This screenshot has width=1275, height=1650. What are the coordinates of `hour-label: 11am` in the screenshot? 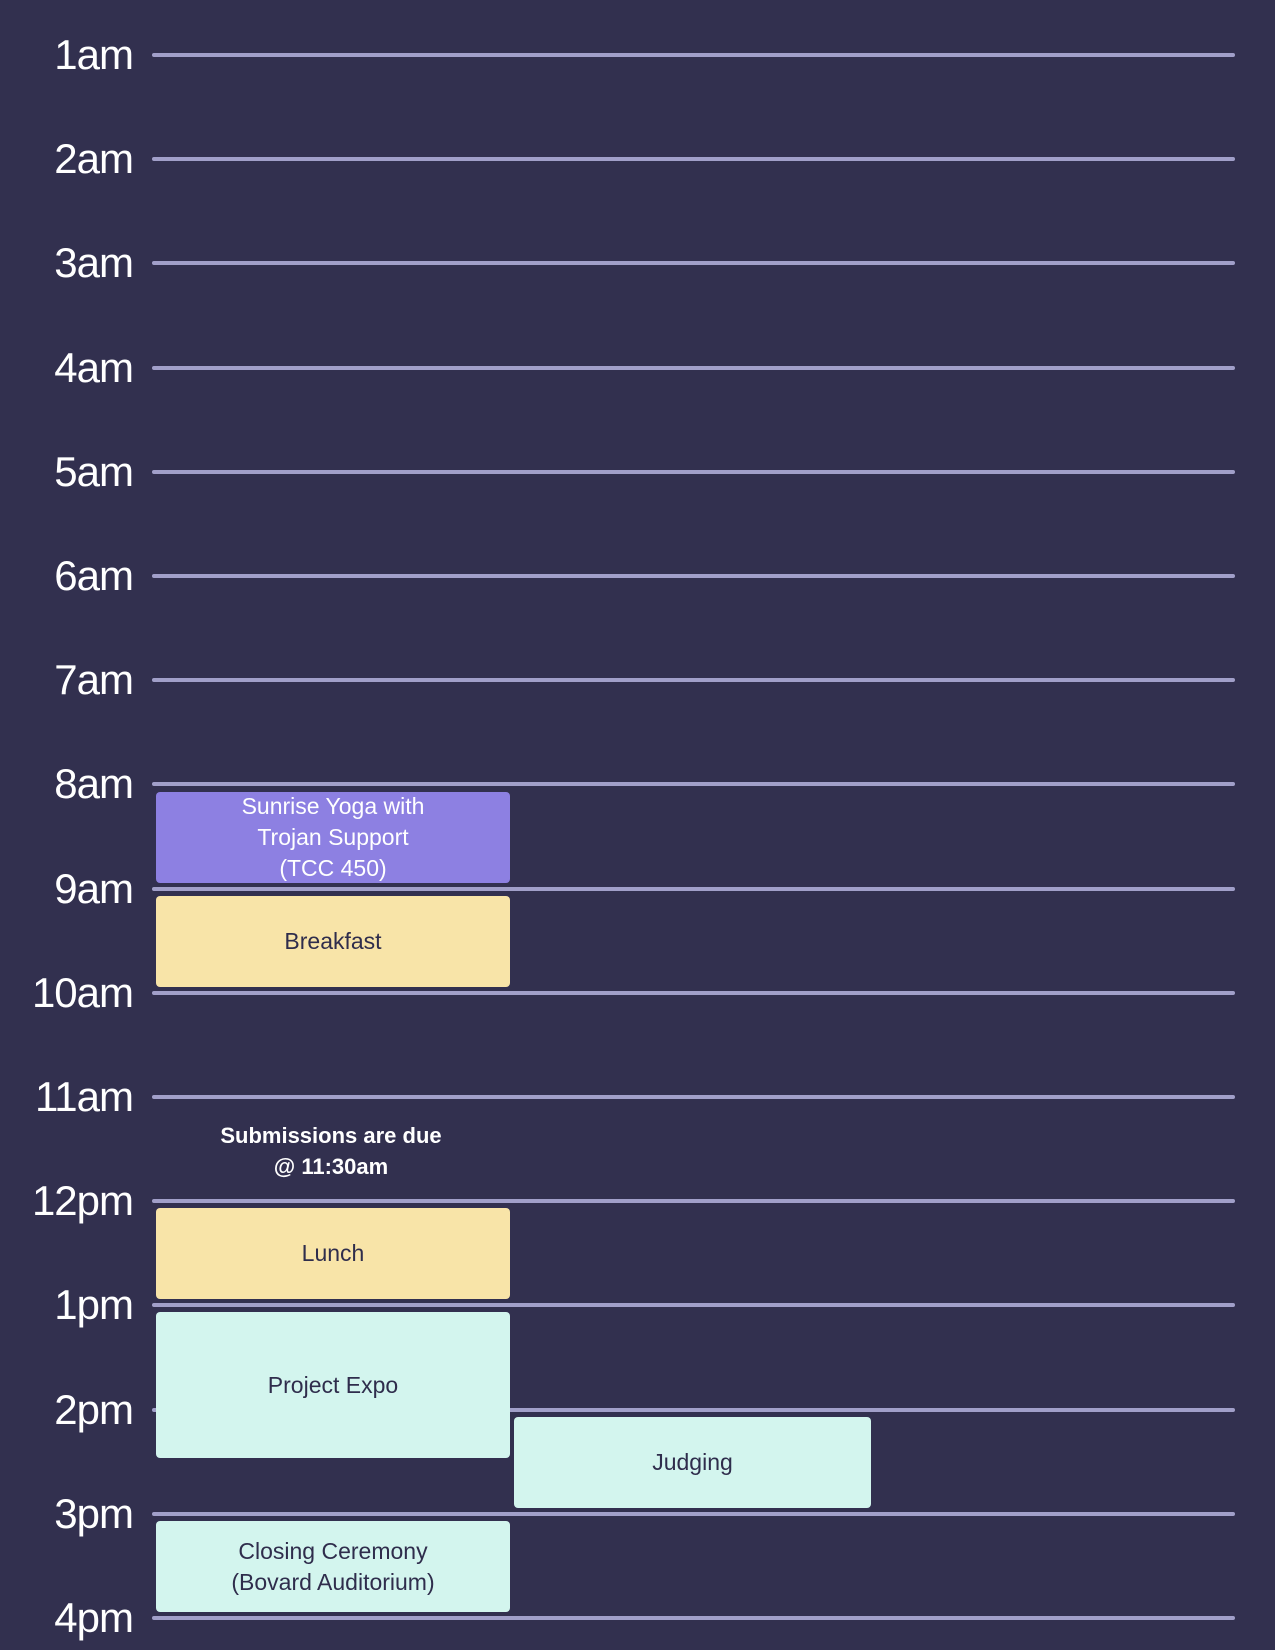 It's located at (84, 1096).